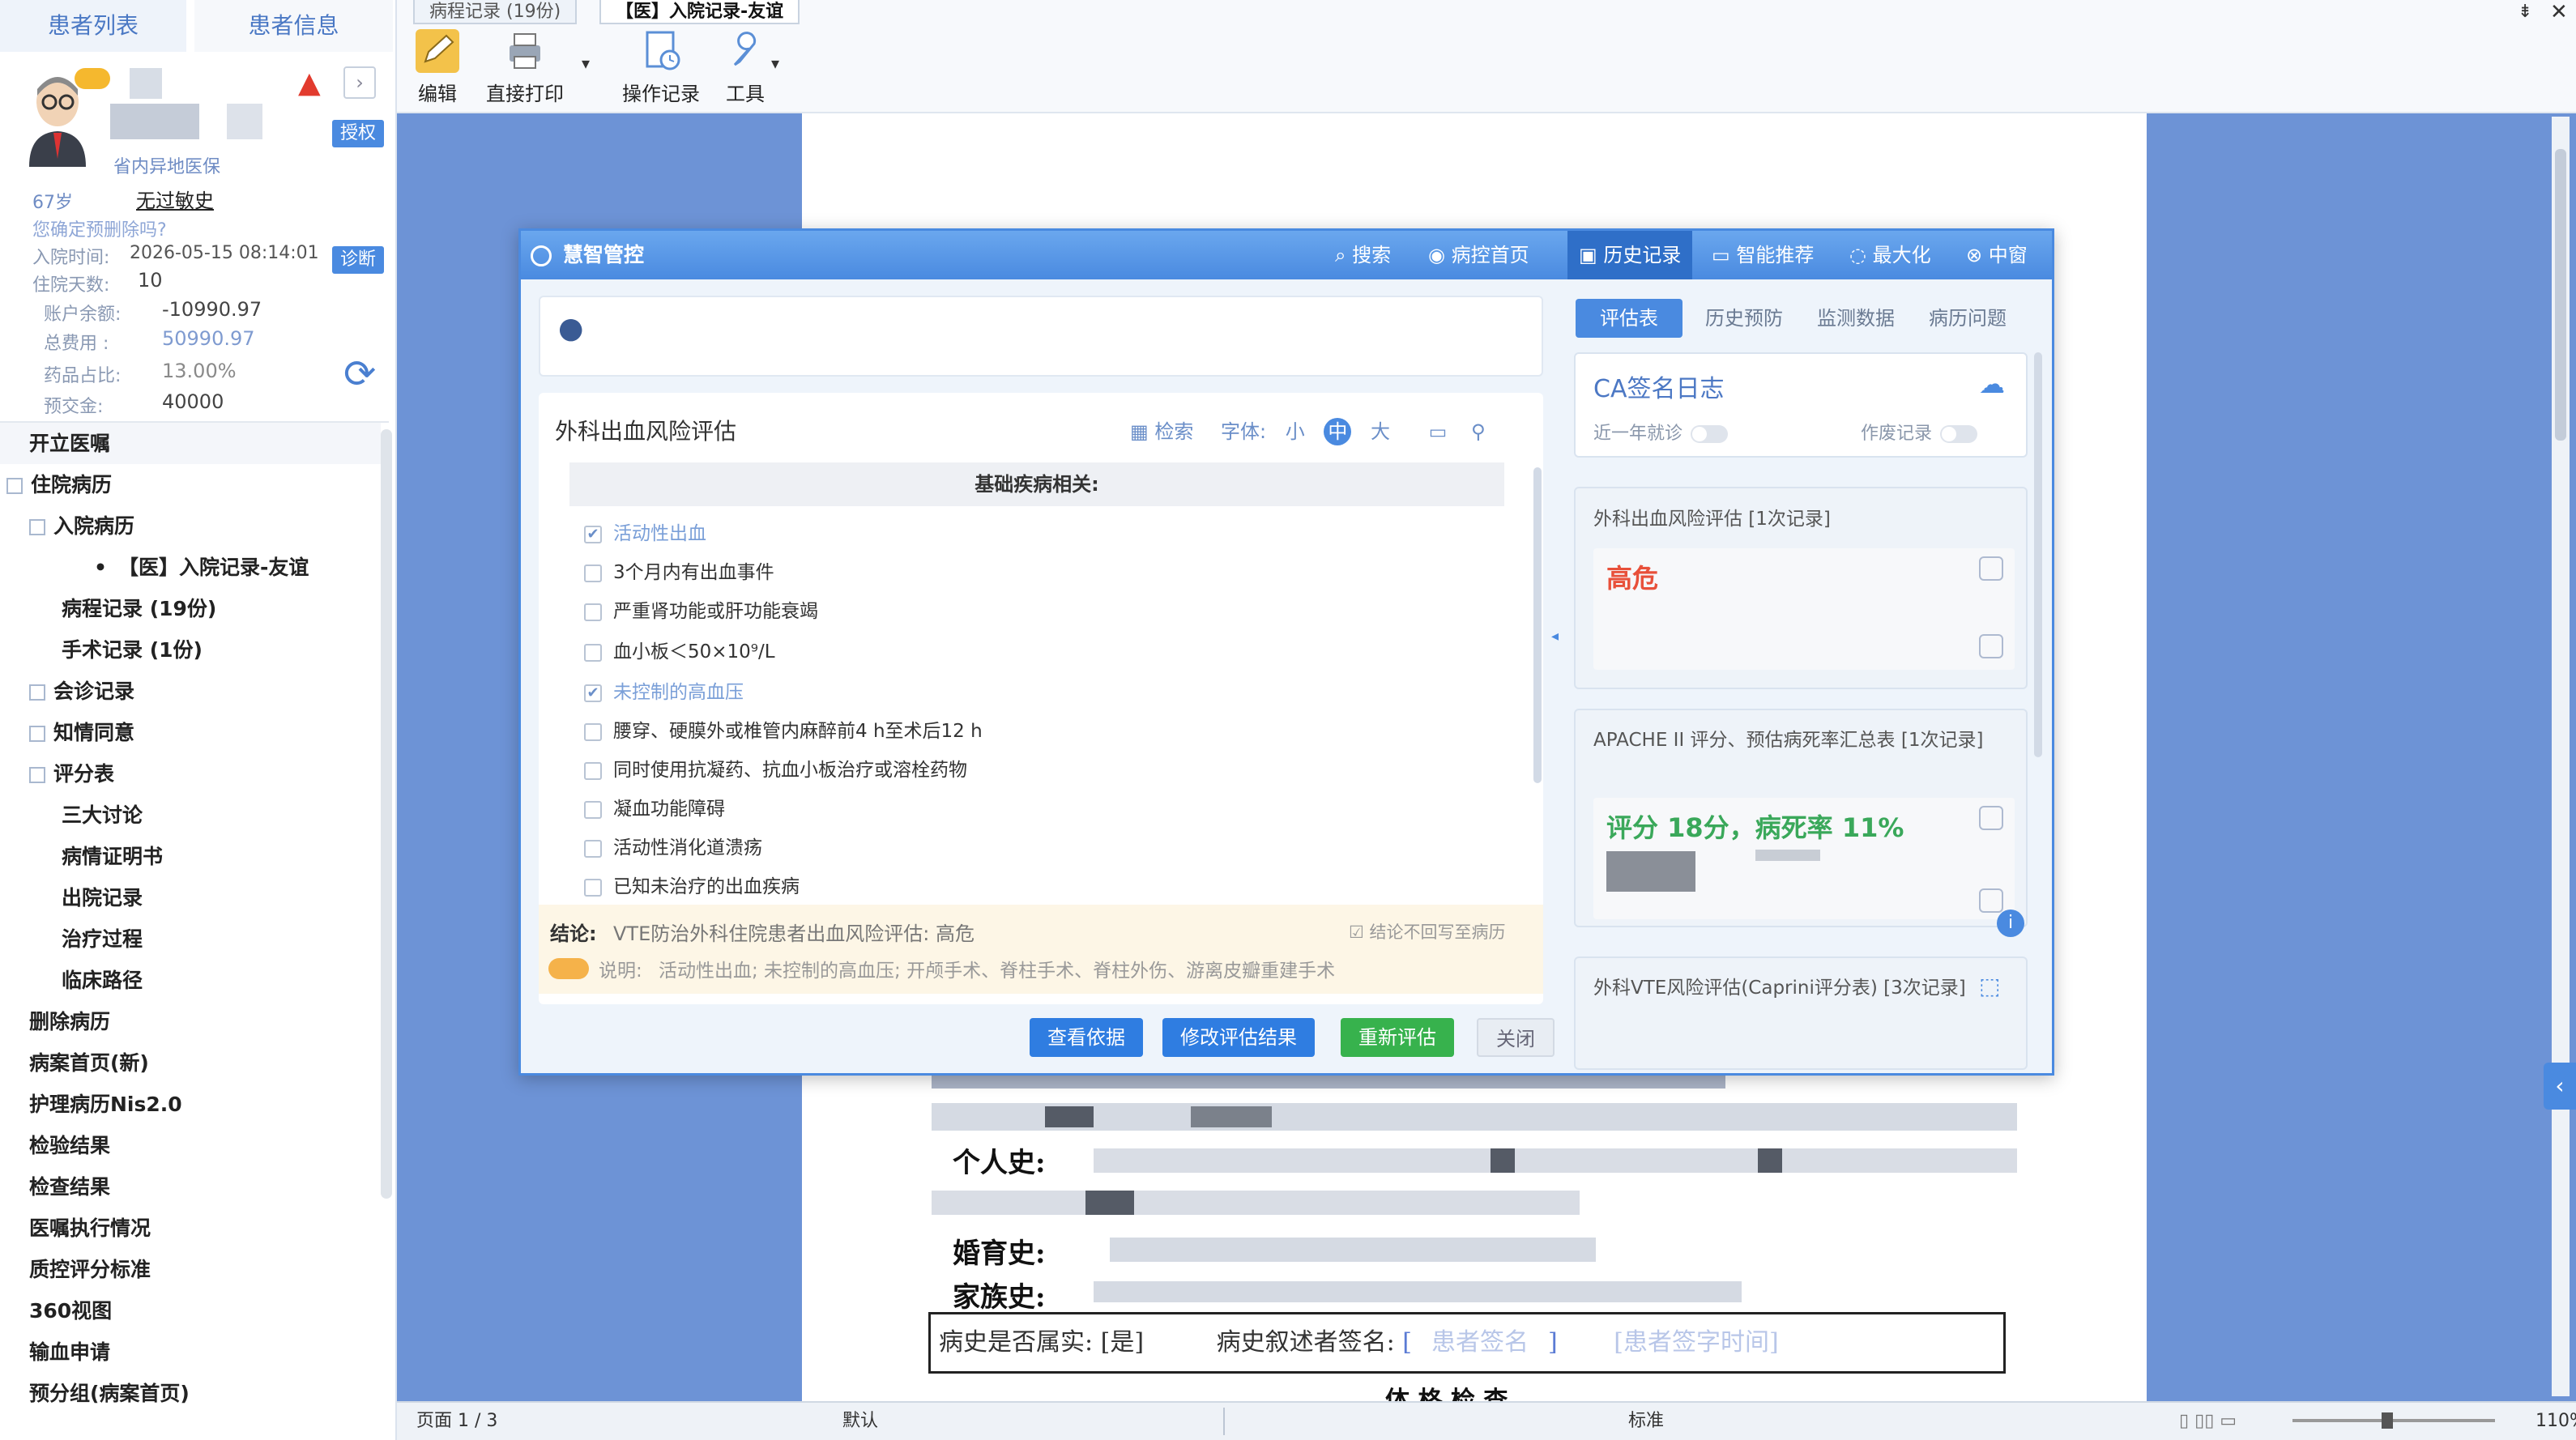 Image resolution: width=2576 pixels, height=1440 pixels. Describe the element at coordinates (191, 444) in the screenshot. I see `nav-open-orders: 开立医嘱` at that location.